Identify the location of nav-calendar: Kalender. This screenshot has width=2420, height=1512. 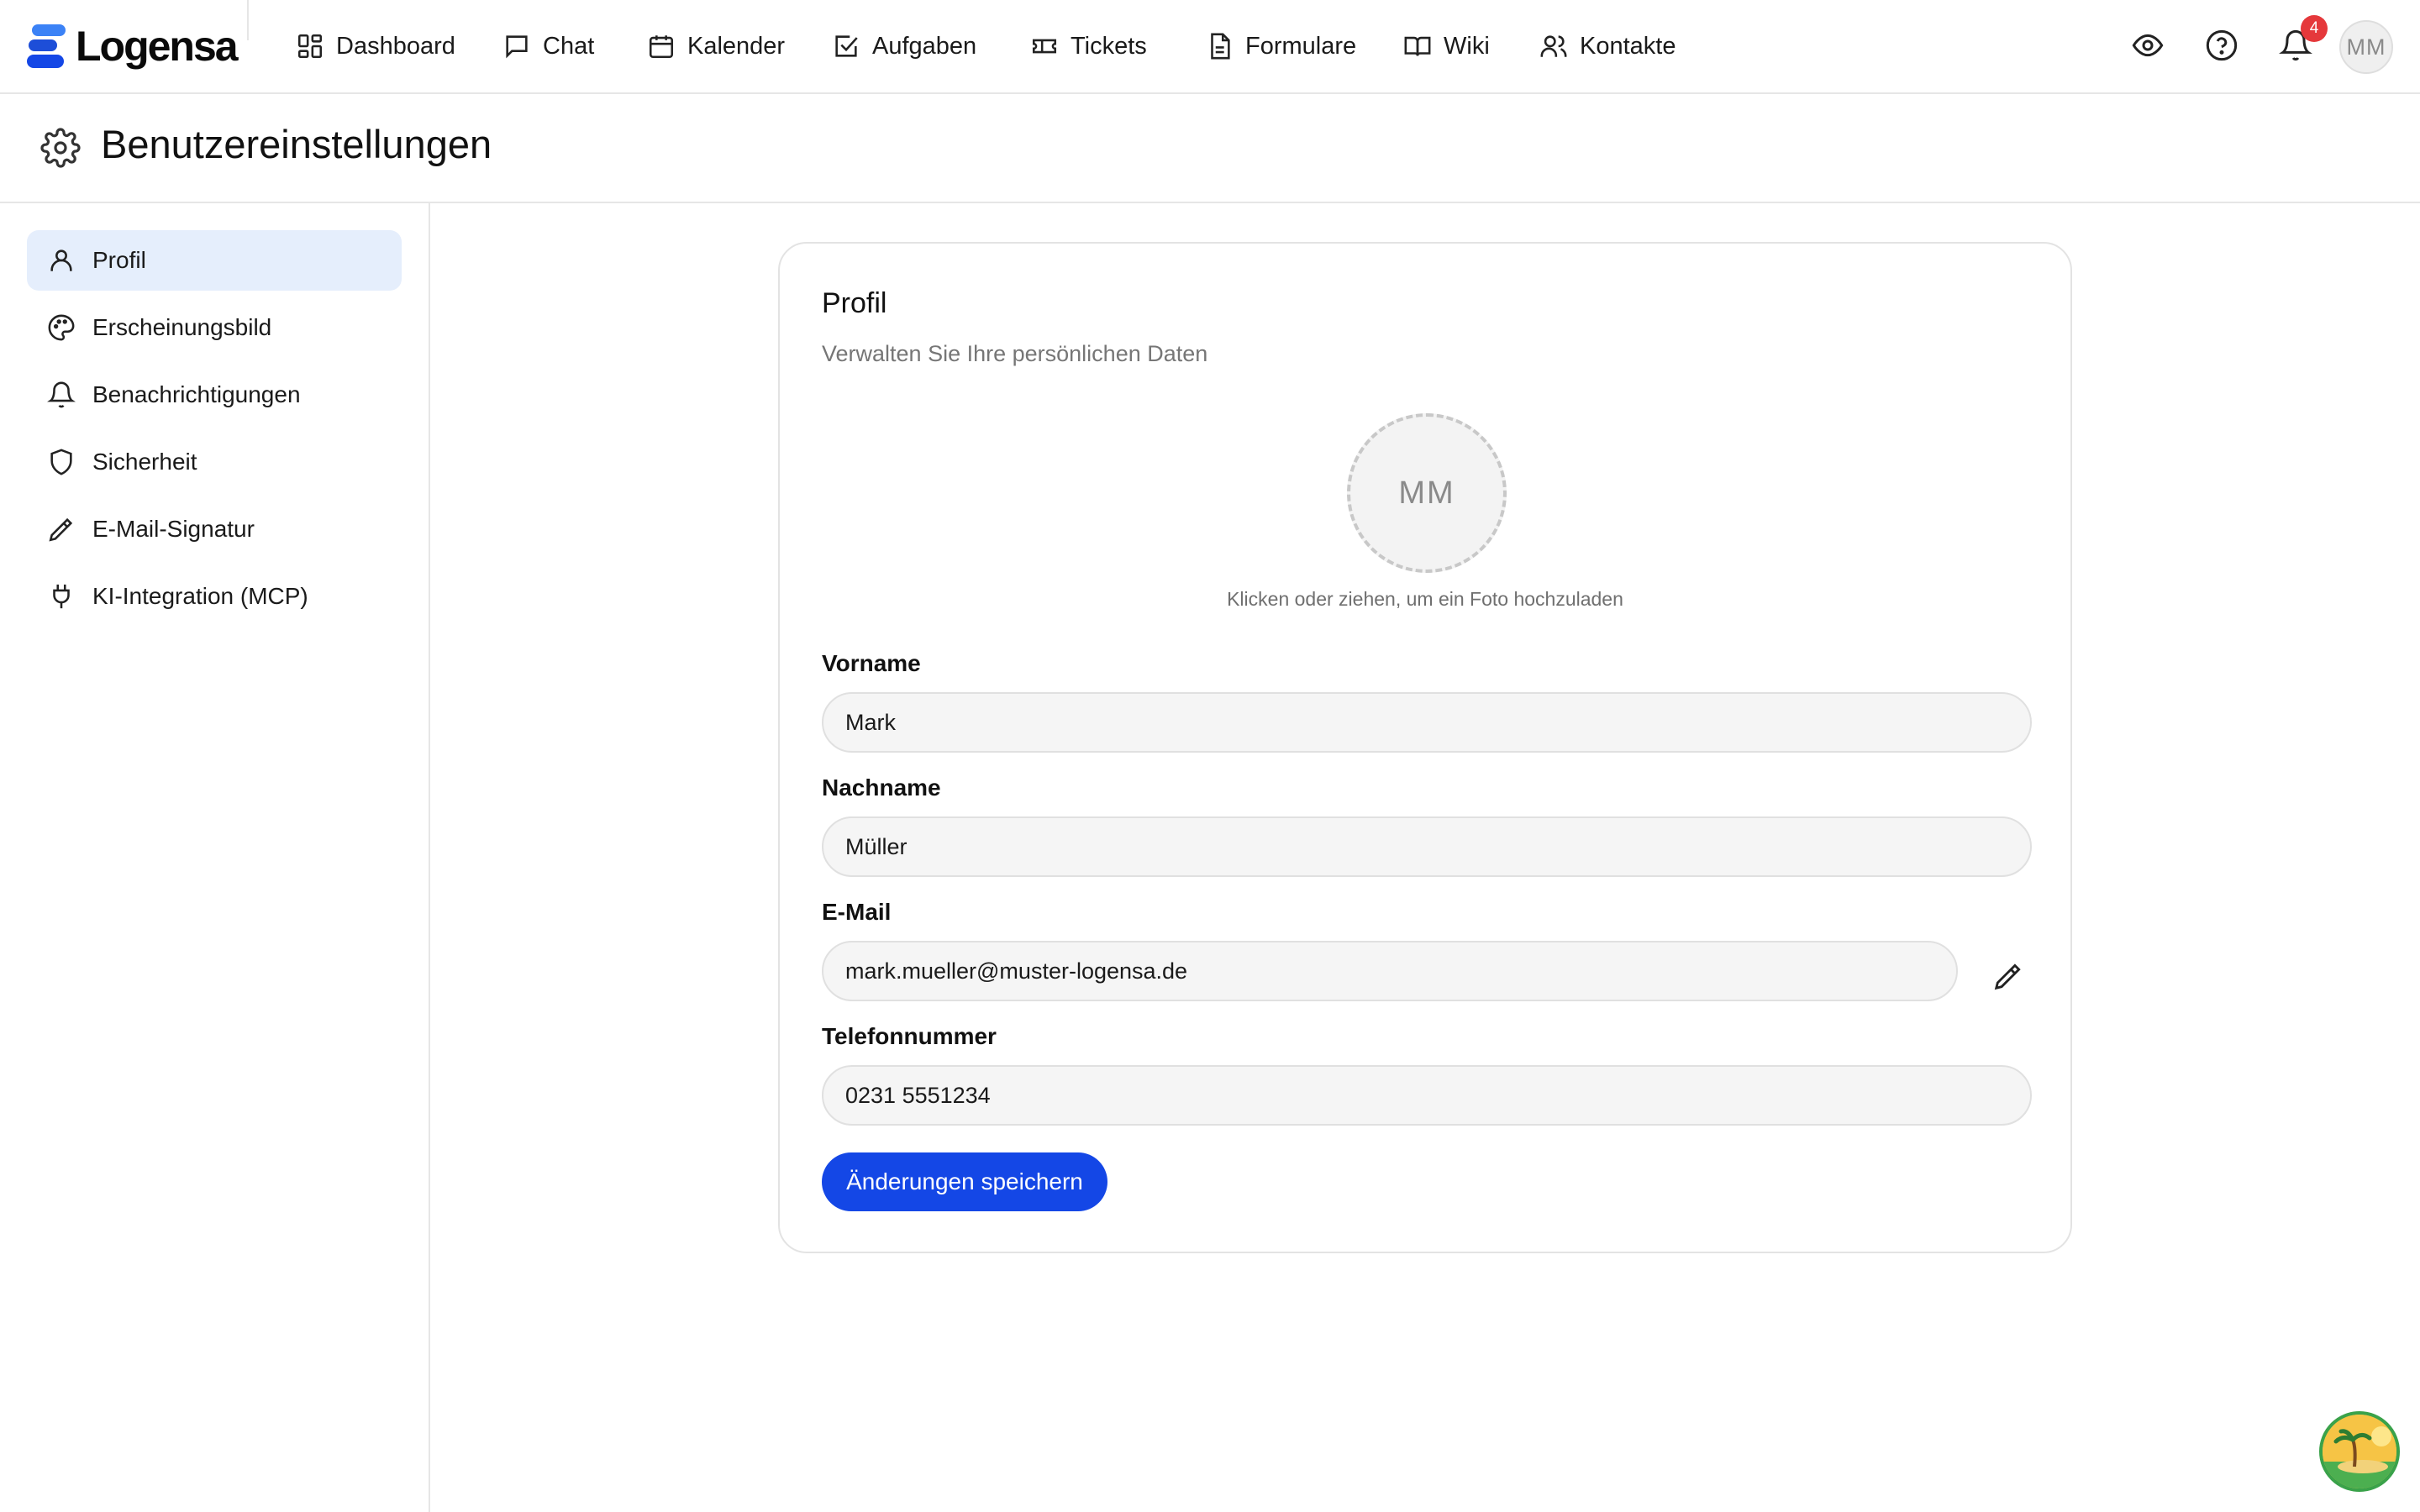
(716, 46).